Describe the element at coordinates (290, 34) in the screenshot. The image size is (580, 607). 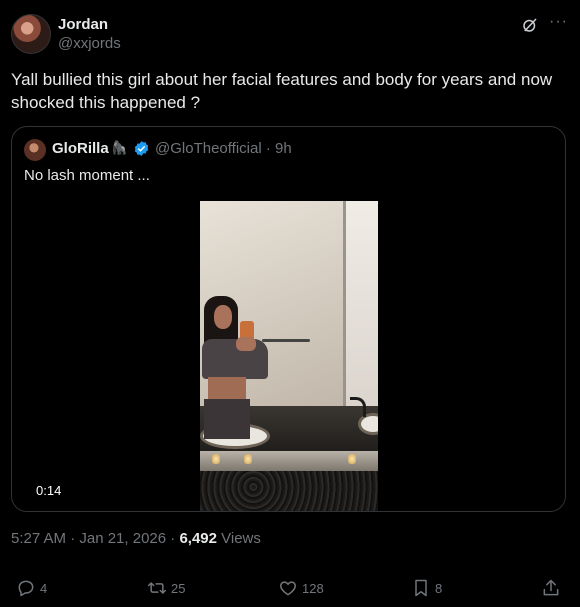
I see `tweet-header: Jordan @xxjords ···` at that location.